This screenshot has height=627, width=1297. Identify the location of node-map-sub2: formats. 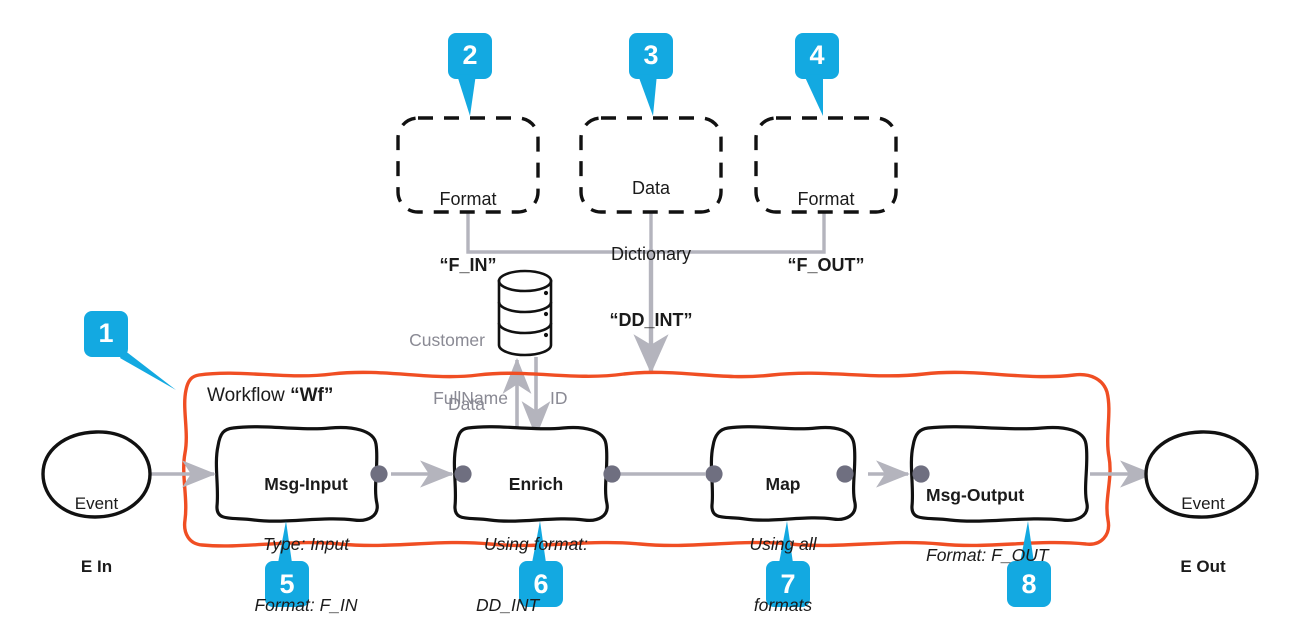
(783, 604).